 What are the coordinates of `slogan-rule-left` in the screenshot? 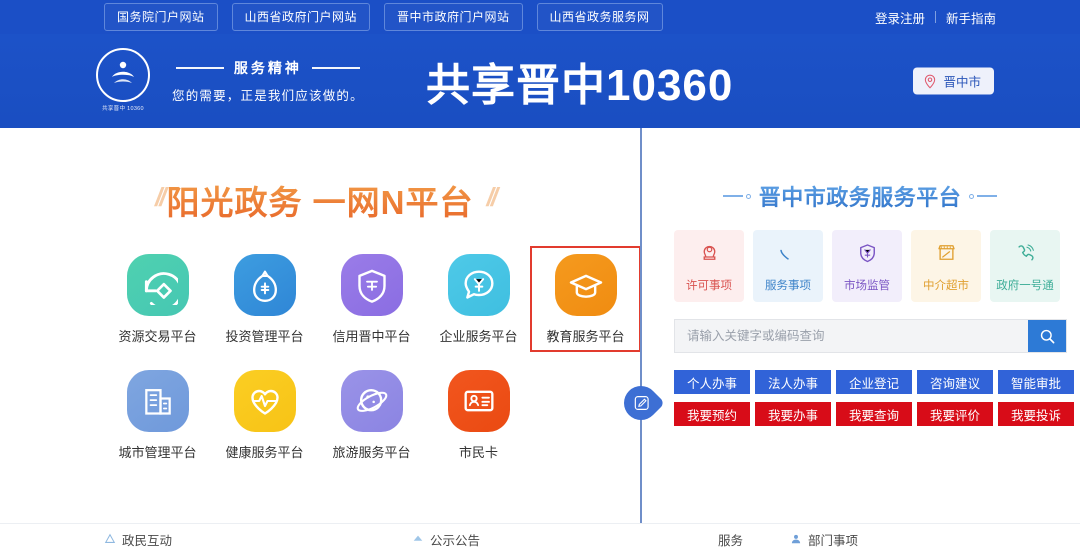 It's located at (199, 68).